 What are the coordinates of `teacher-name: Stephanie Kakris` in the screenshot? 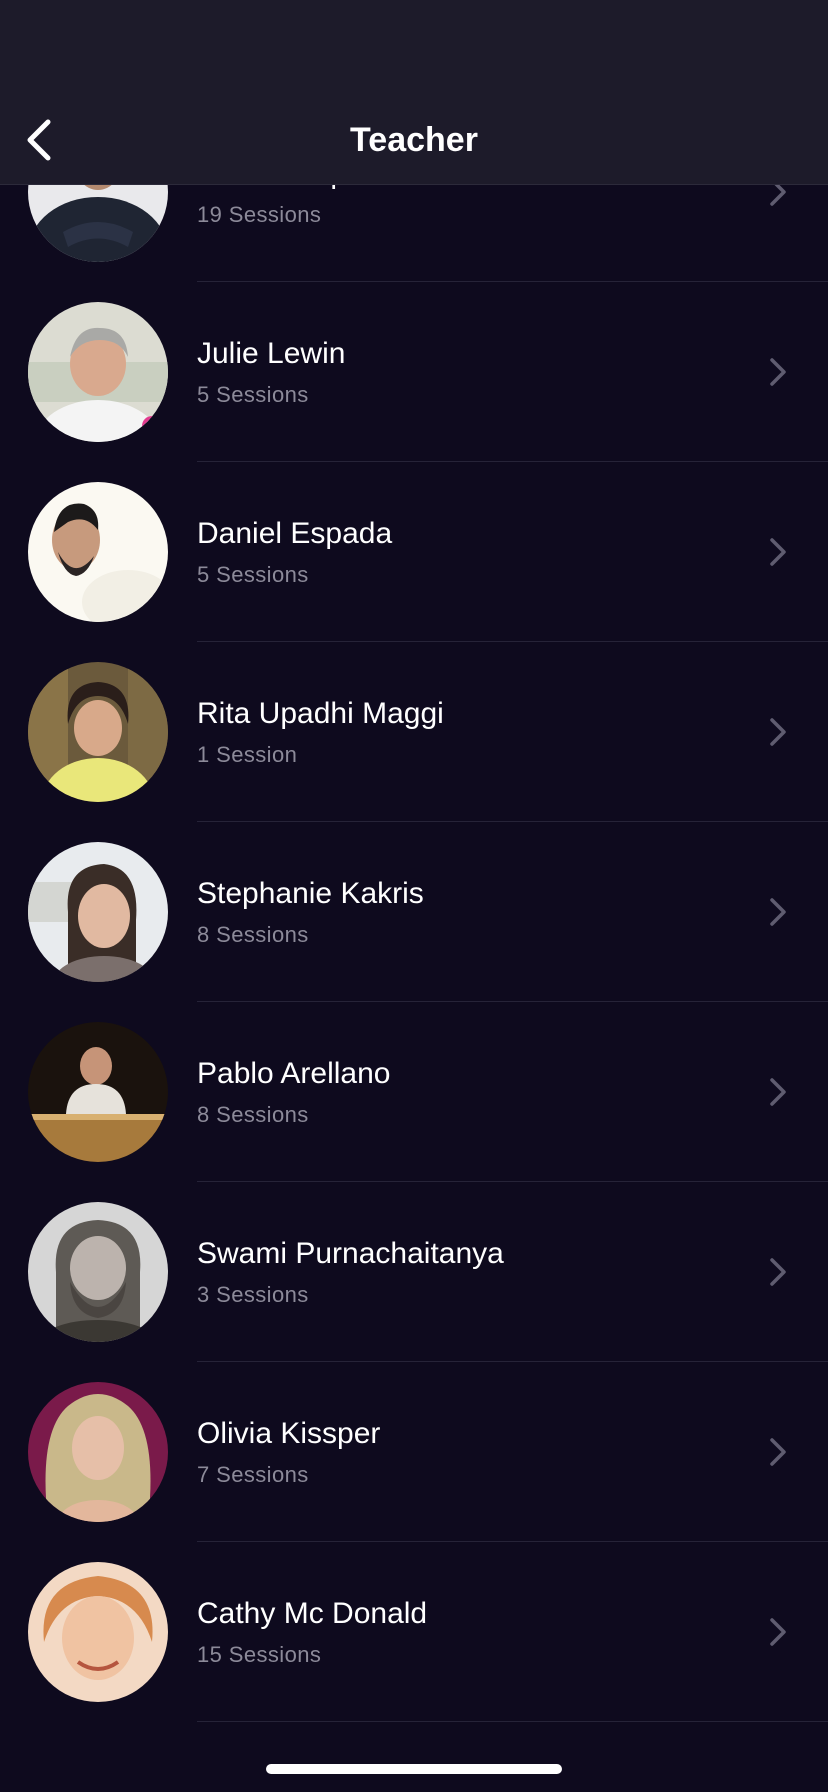 It's located at (310, 893).